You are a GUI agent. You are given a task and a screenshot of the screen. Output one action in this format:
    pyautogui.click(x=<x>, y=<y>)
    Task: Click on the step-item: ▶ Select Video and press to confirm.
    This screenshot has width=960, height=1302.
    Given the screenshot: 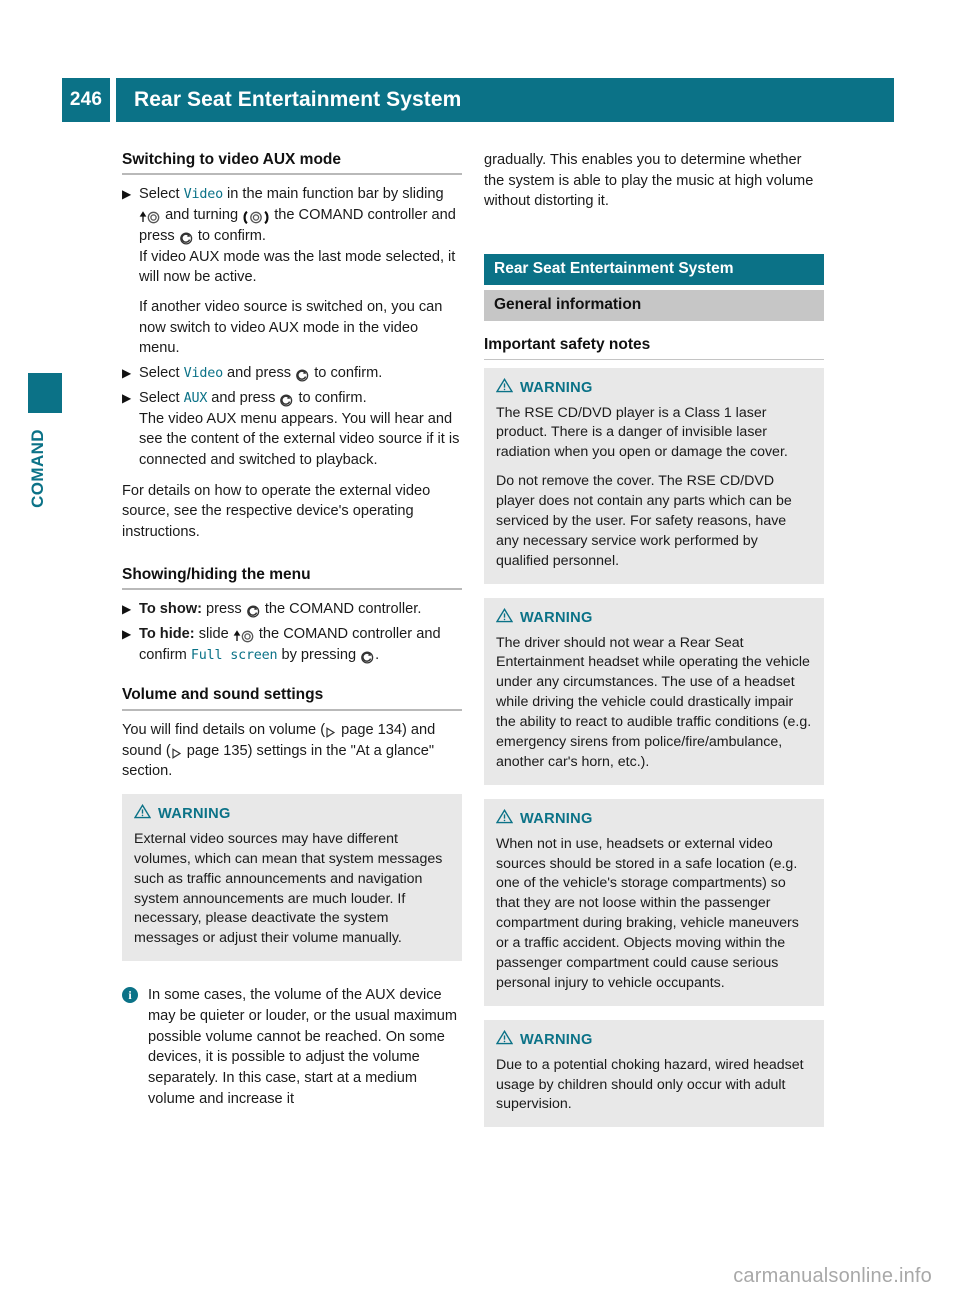 What is the action you would take?
    pyautogui.click(x=292, y=373)
    